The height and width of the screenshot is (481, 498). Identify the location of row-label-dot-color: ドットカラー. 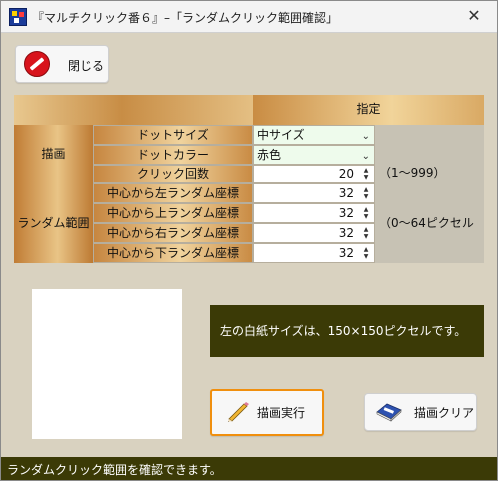
(173, 155).